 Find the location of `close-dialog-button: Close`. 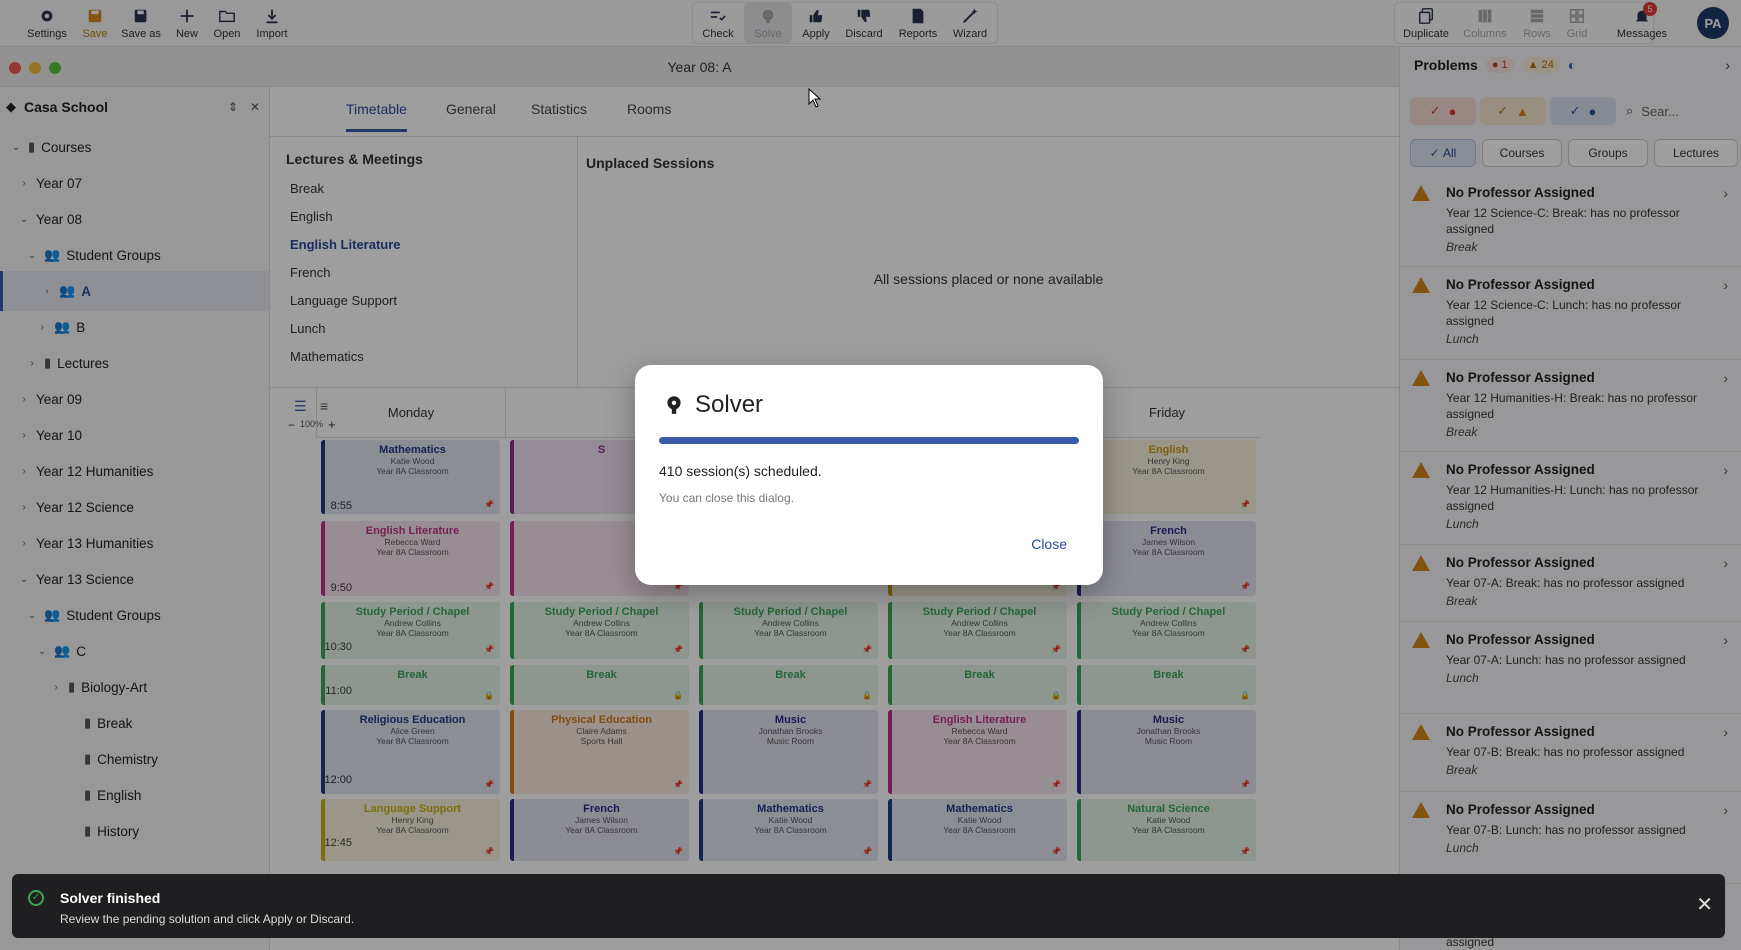

close-dialog-button: Close is located at coordinates (1049, 544).